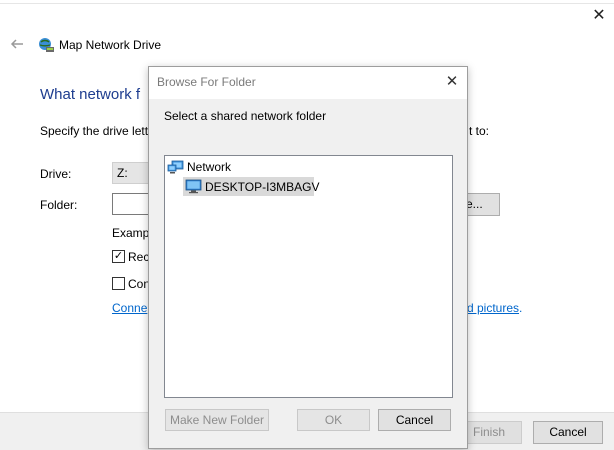 The image size is (614, 450). I want to click on back-arrow-icon, so click(17, 44).